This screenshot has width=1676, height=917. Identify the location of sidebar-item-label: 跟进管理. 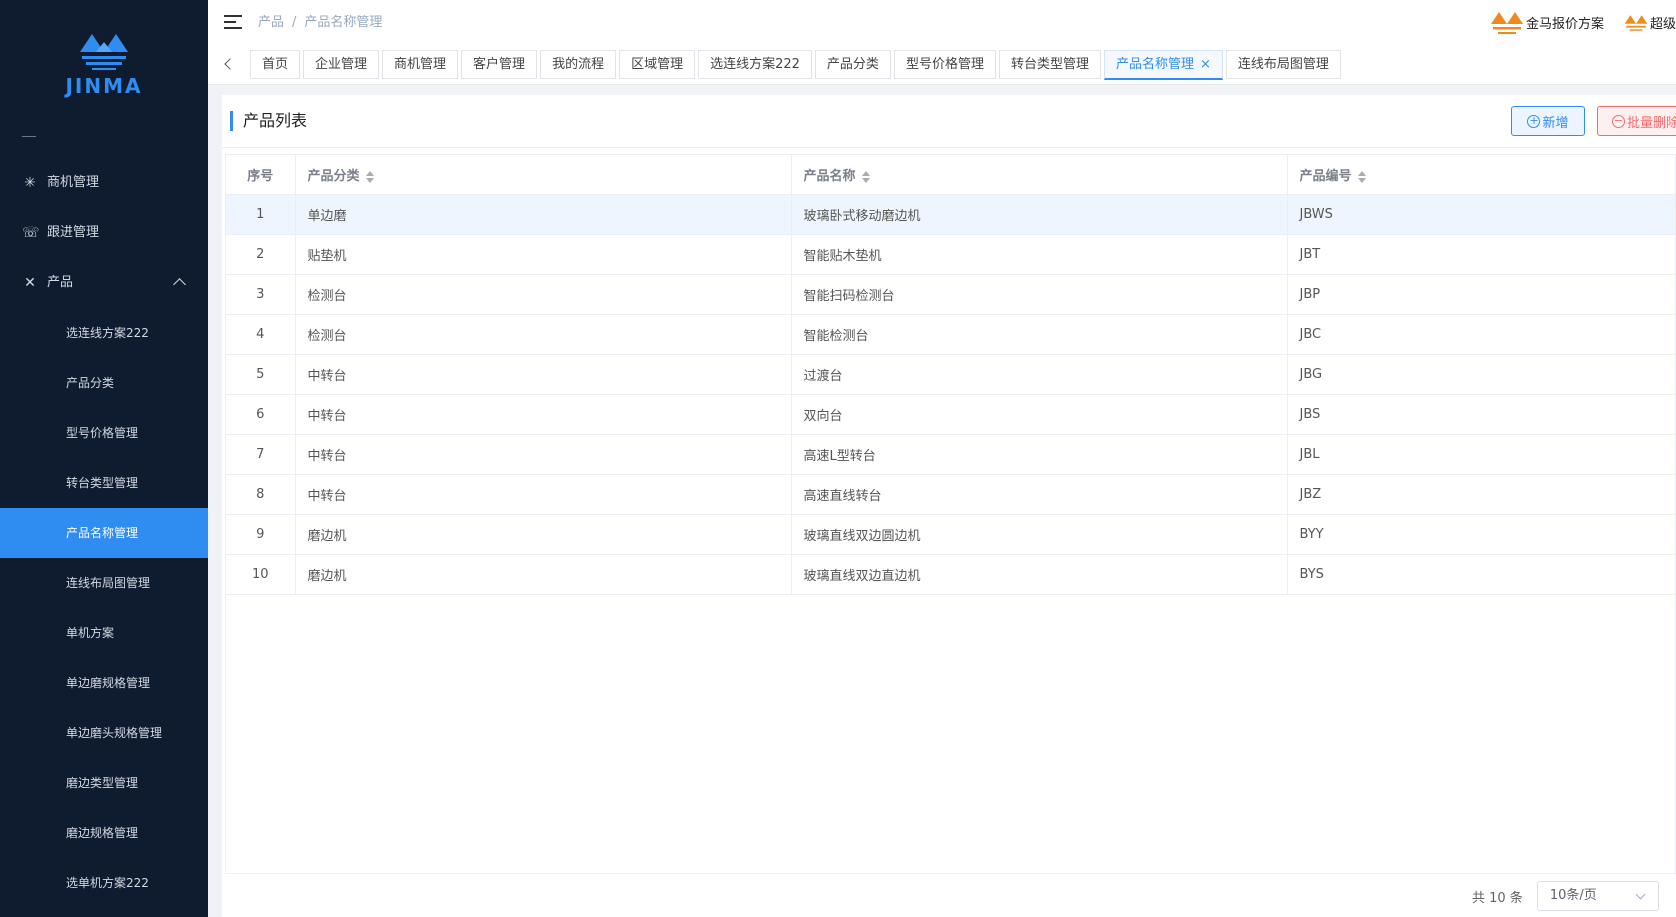
(73, 232).